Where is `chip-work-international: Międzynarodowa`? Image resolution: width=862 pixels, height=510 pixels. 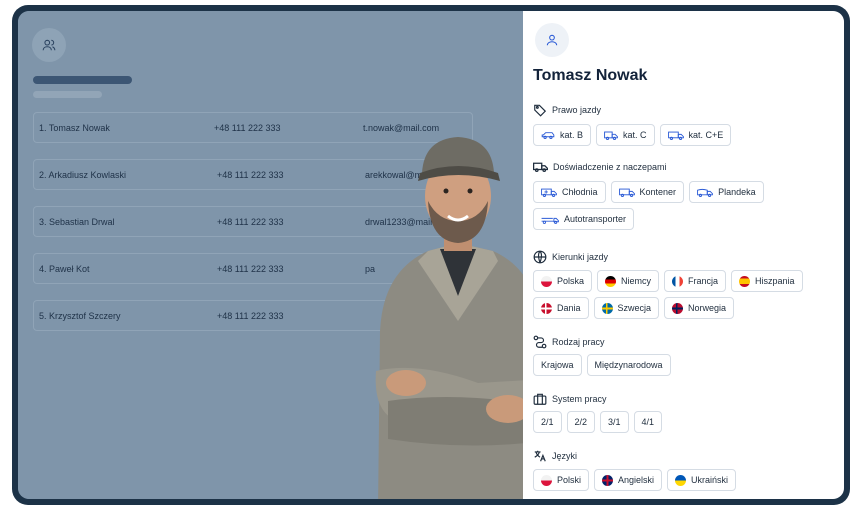 chip-work-international: Międzynarodowa is located at coordinates (628, 365).